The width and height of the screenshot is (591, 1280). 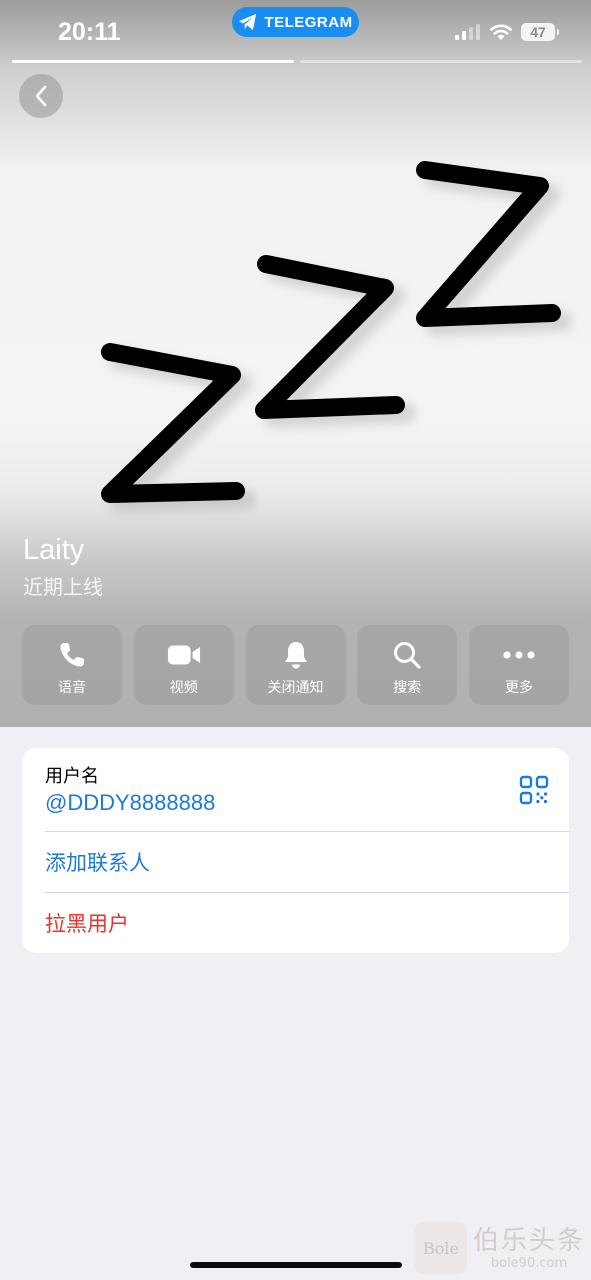 I want to click on video-call-button: 视频, so click(x=183, y=665).